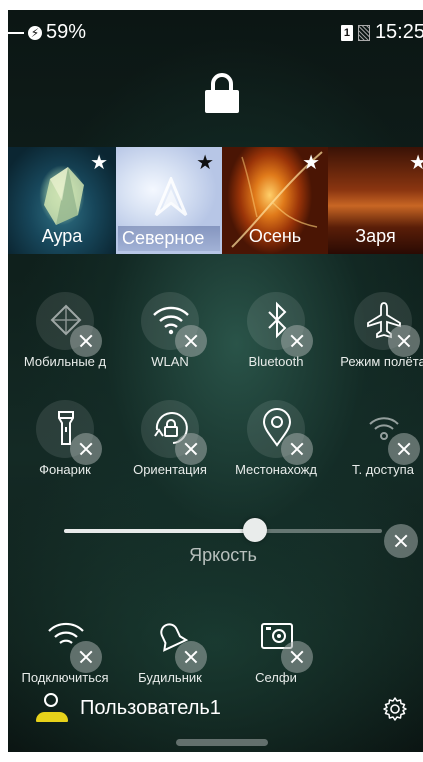  Describe the element at coordinates (66, 32) in the screenshot. I see `battery-percent: 59%` at that location.